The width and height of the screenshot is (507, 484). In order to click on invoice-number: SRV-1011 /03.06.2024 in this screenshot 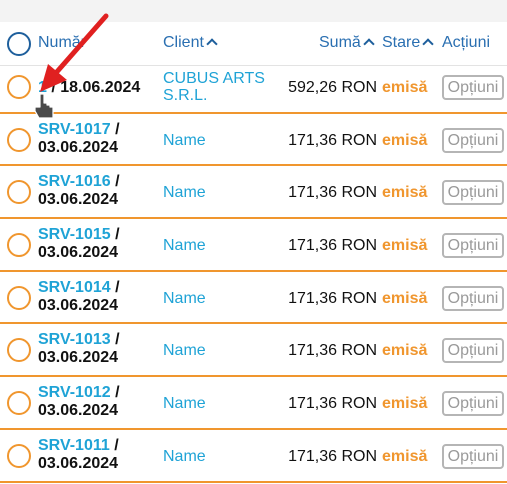, I will do `click(98, 455)`.